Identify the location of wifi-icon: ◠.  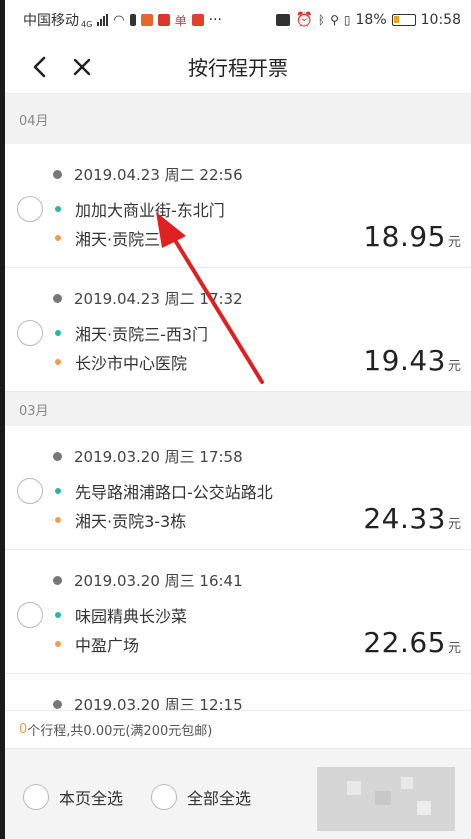
(119, 20).